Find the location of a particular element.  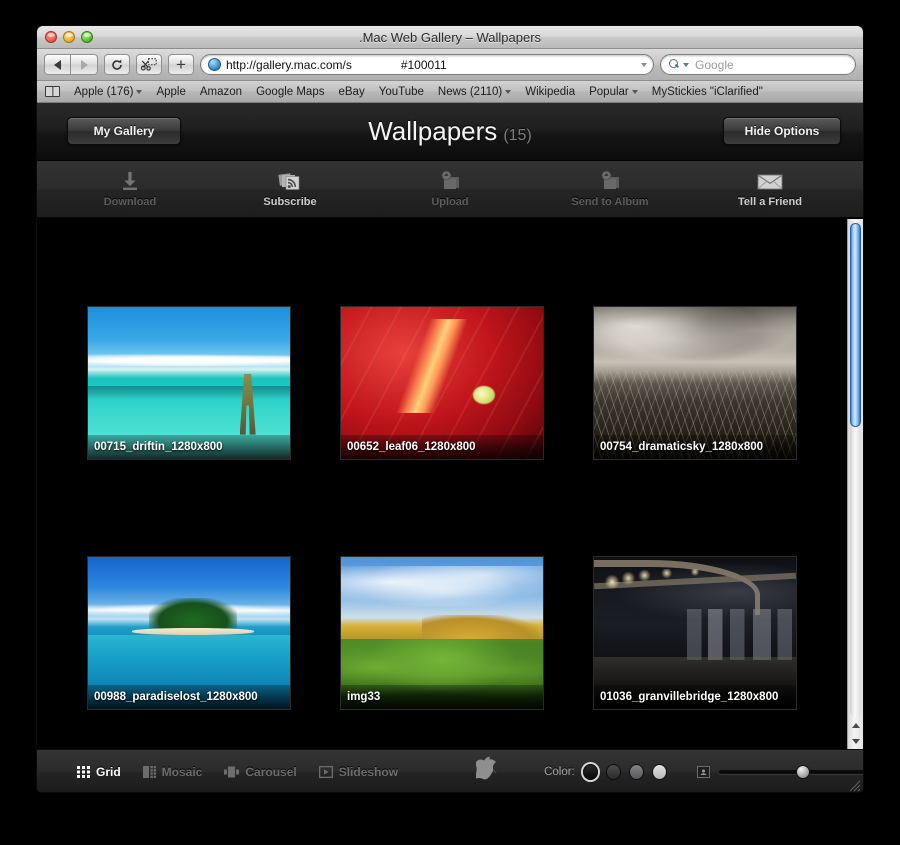

upload-label: Upload is located at coordinates (450, 202).